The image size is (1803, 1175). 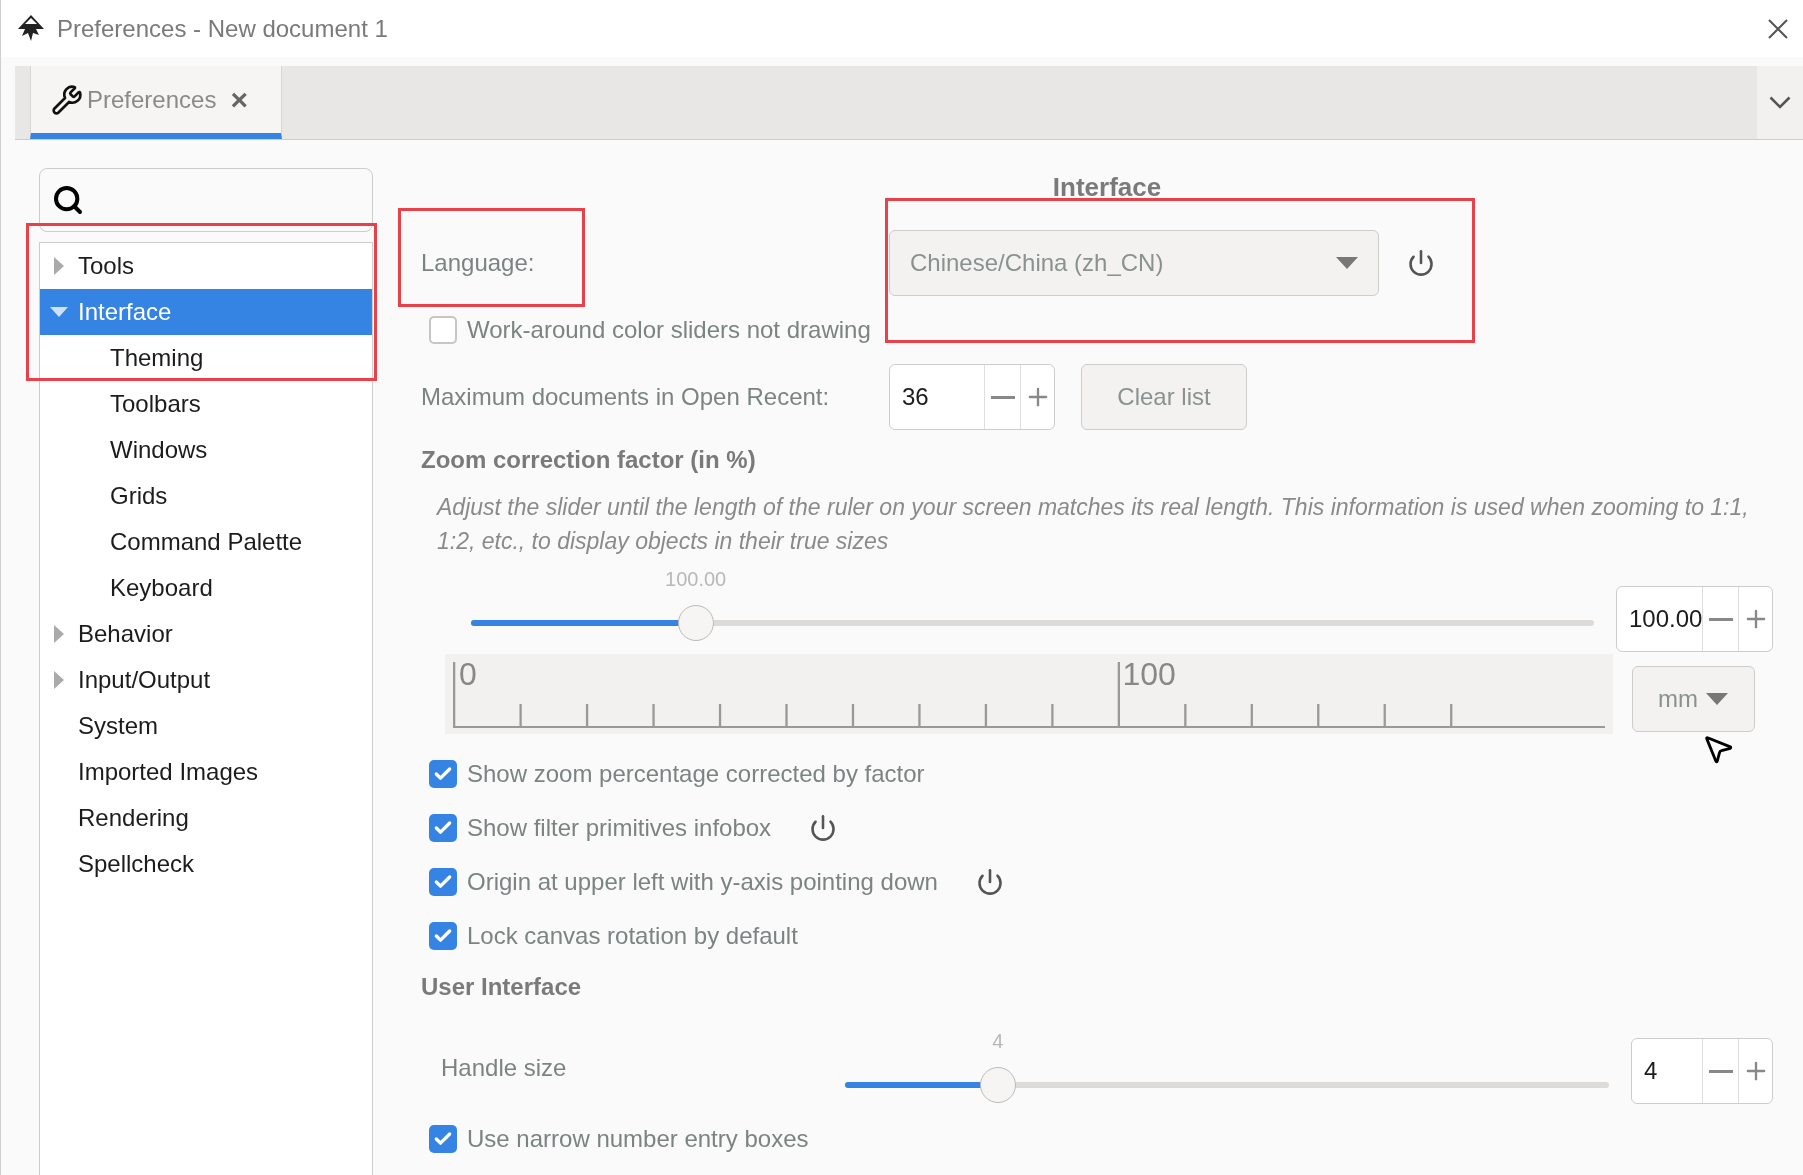 What do you see at coordinates (972, 397) in the screenshot?
I see `recent-count-spinbox: 36` at bounding box center [972, 397].